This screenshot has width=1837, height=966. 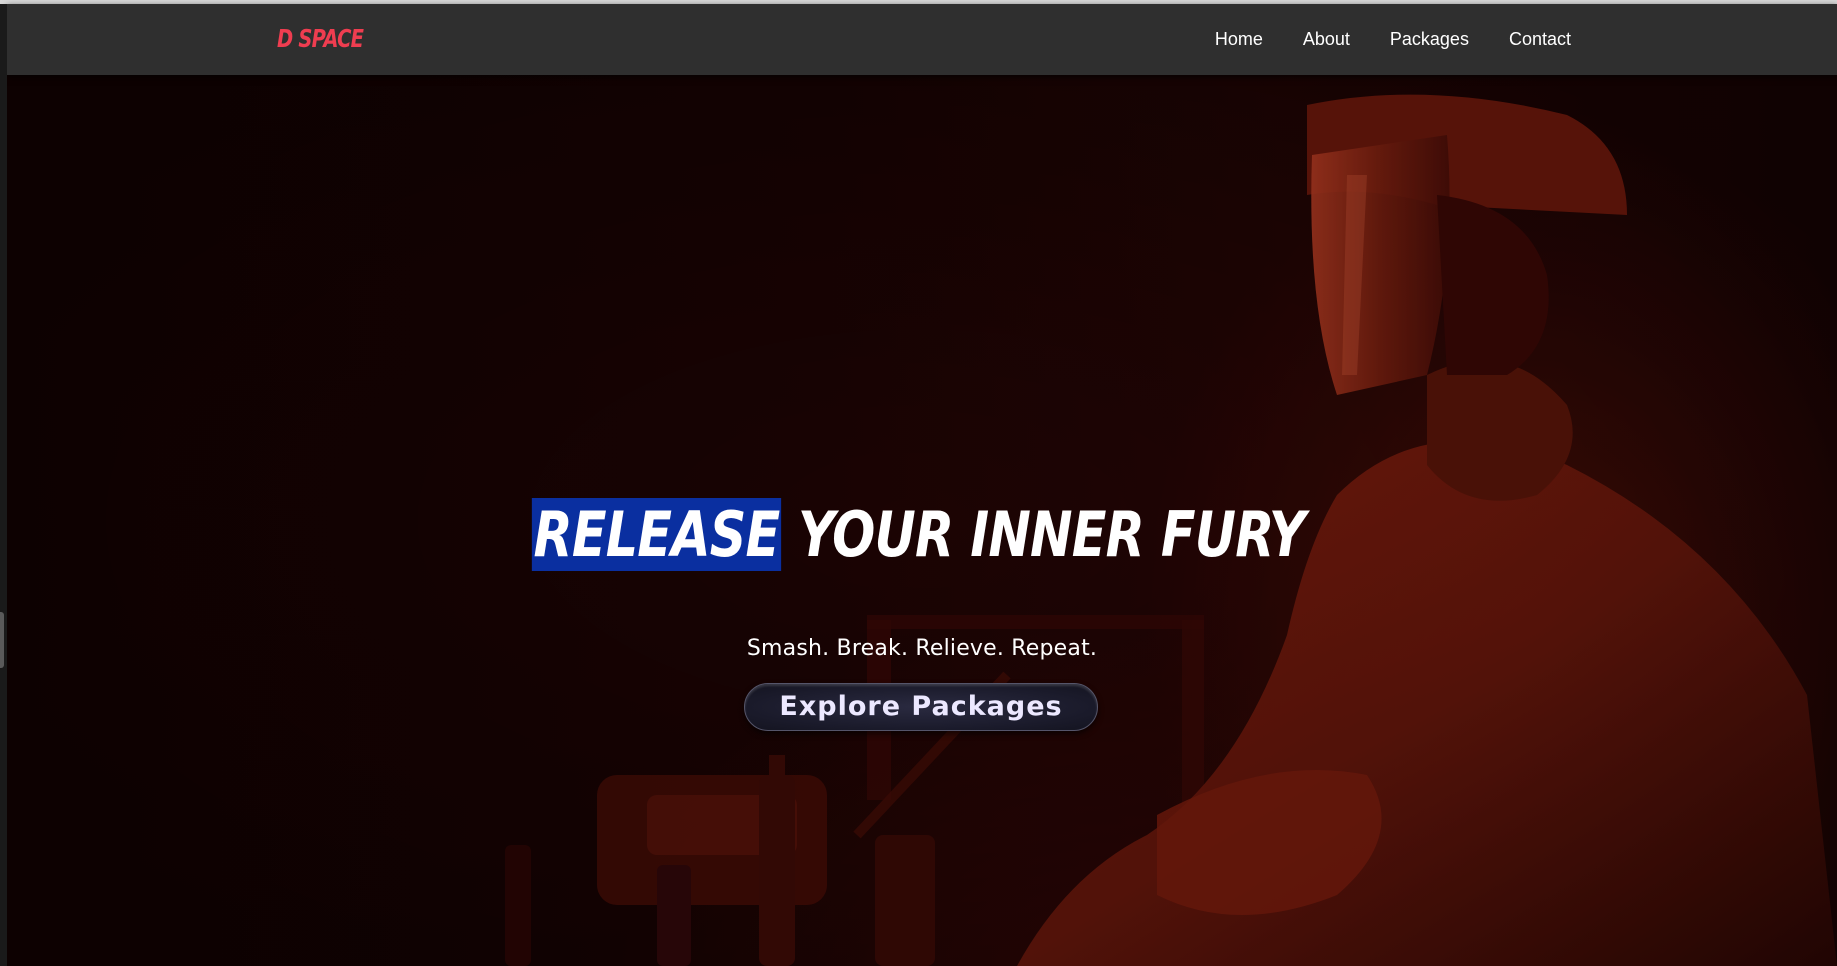 What do you see at coordinates (921, 707) in the screenshot?
I see `explore-packages-button: Explore Packages` at bounding box center [921, 707].